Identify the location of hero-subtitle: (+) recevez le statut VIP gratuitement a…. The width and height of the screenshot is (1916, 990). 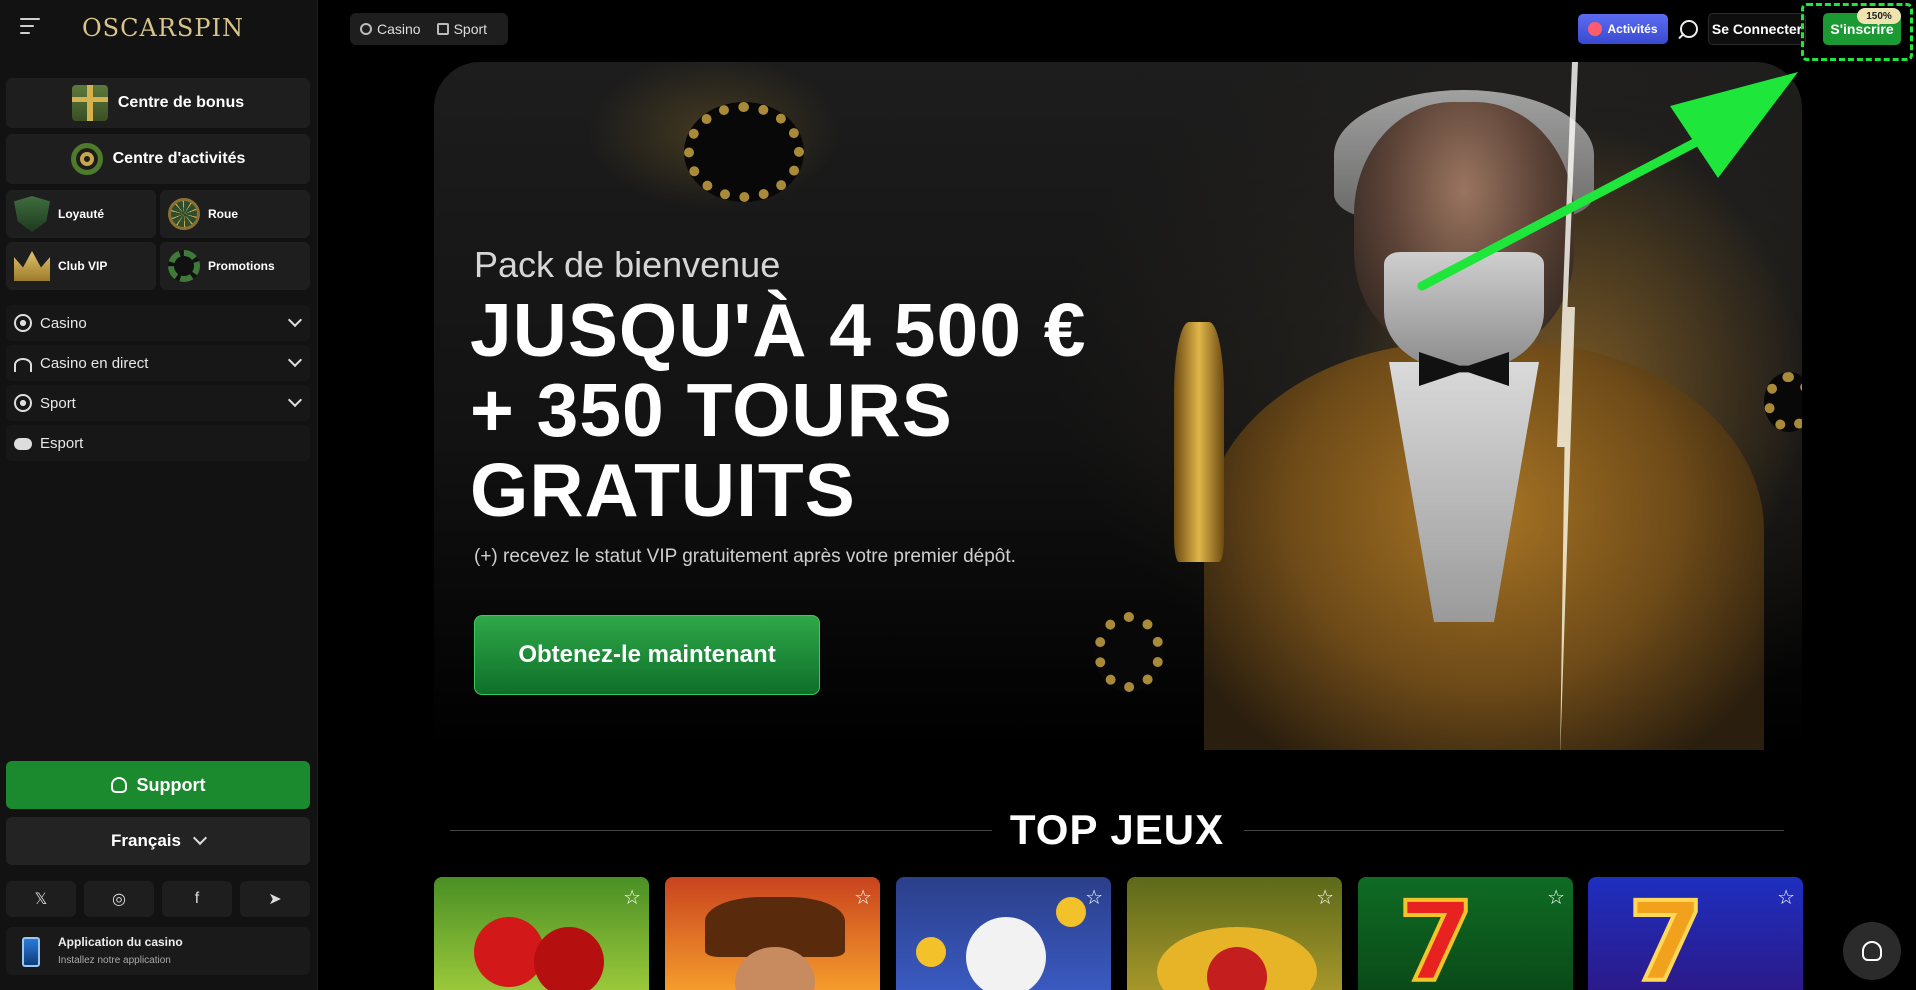
(745, 556).